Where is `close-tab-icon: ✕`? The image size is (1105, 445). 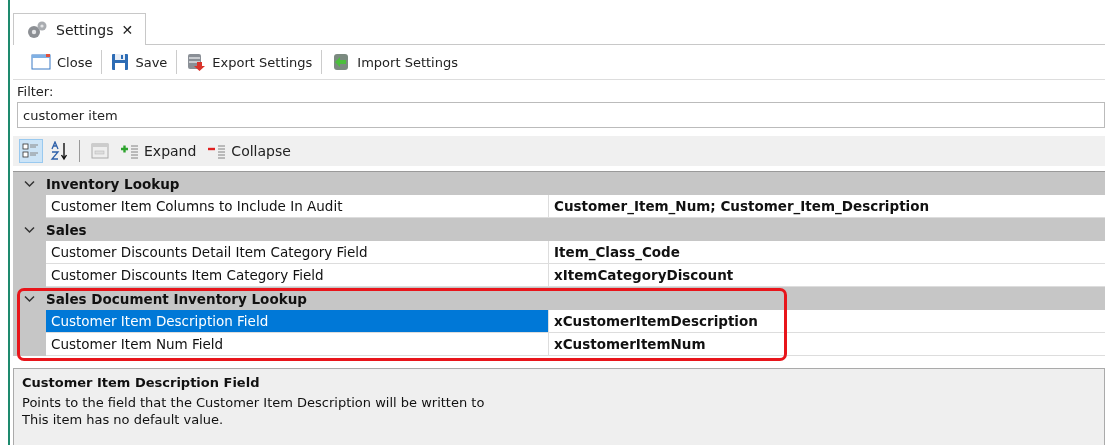
close-tab-icon: ✕ is located at coordinates (127, 29).